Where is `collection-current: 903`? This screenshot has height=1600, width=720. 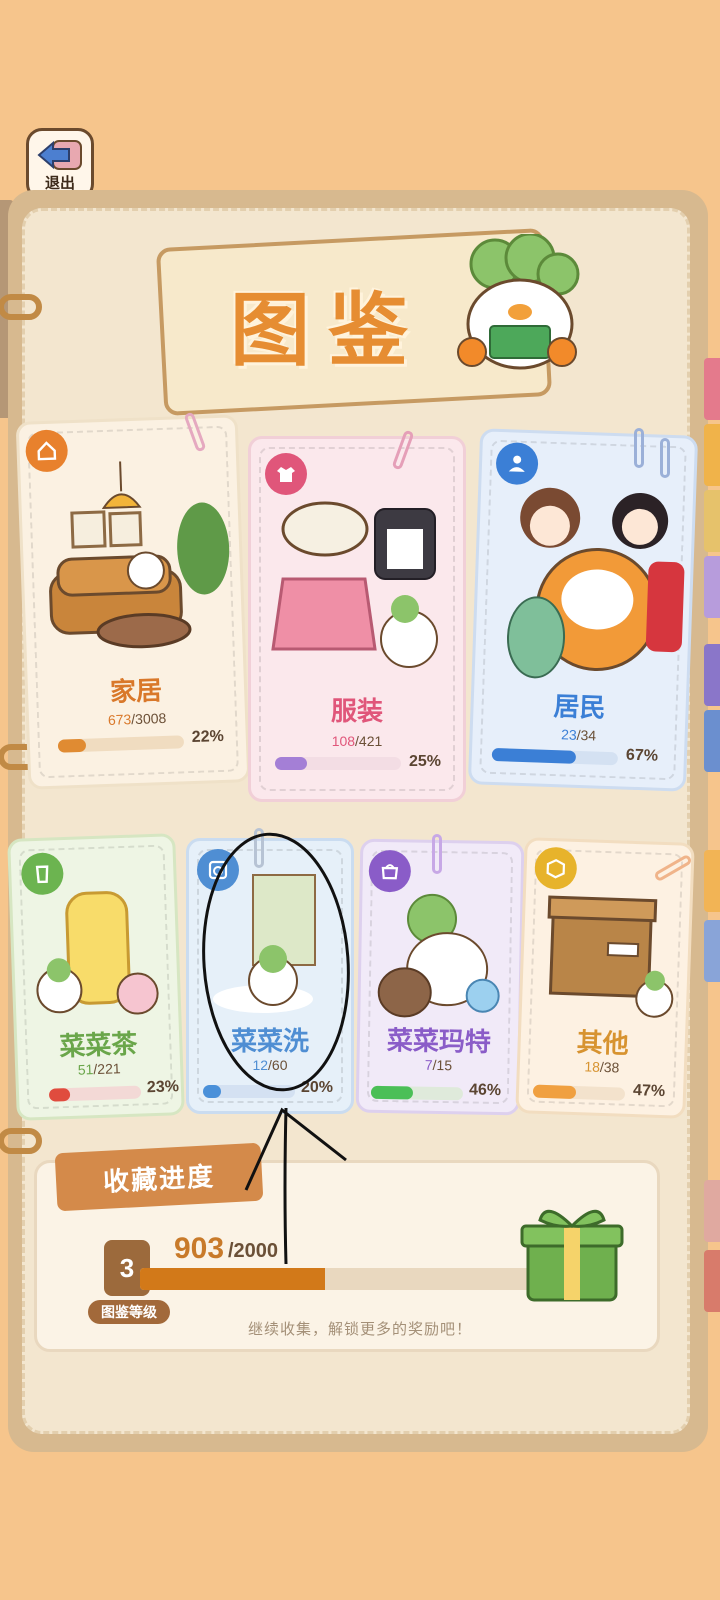 collection-current: 903 is located at coordinates (199, 1248).